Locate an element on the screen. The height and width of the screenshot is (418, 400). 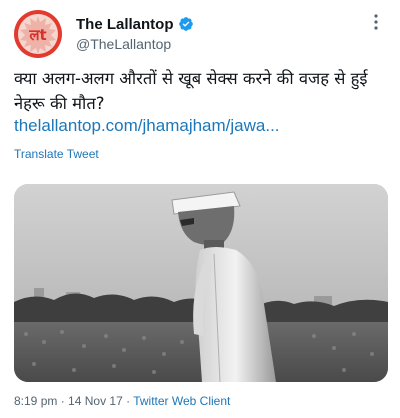
verified-badge-icon is located at coordinates (185, 24).